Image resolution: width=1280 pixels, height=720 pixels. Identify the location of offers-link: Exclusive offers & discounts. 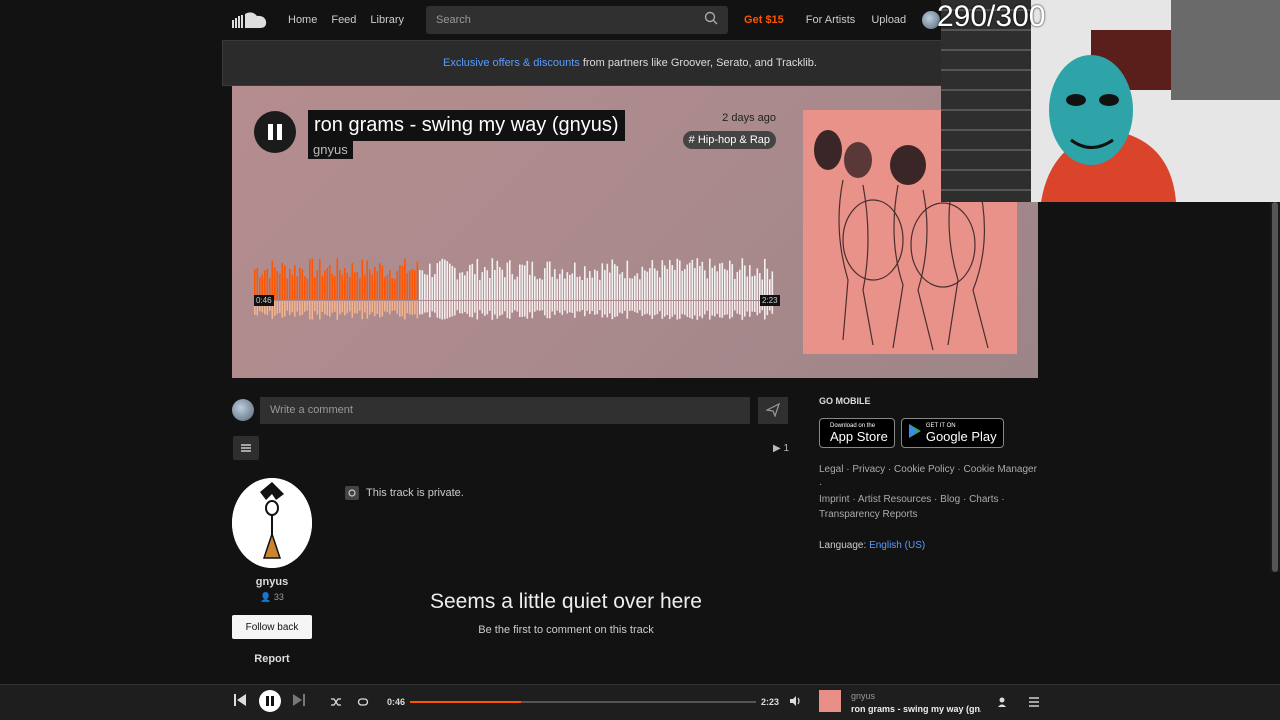
(511, 63).